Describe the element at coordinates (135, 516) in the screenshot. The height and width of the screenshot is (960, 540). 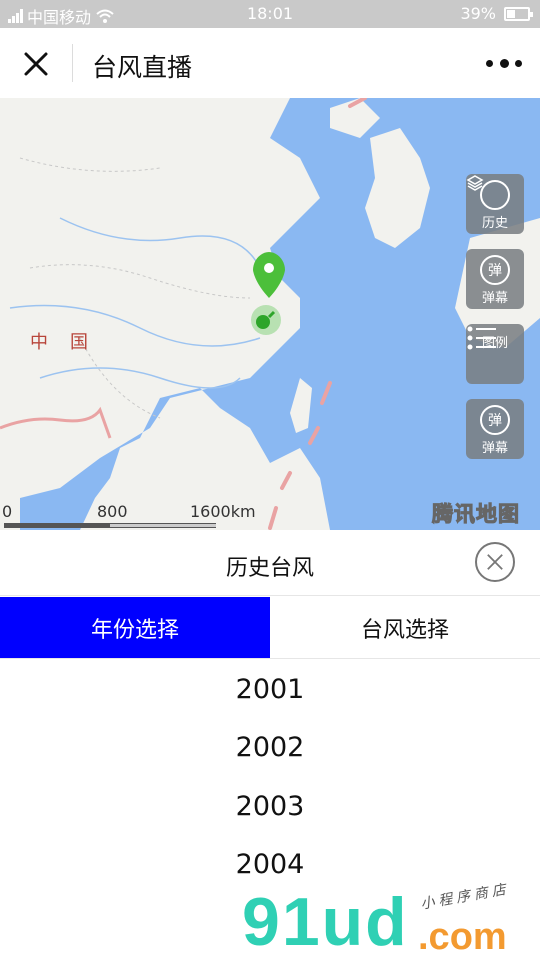
I see `map-scale: 0 800 1600km` at that location.